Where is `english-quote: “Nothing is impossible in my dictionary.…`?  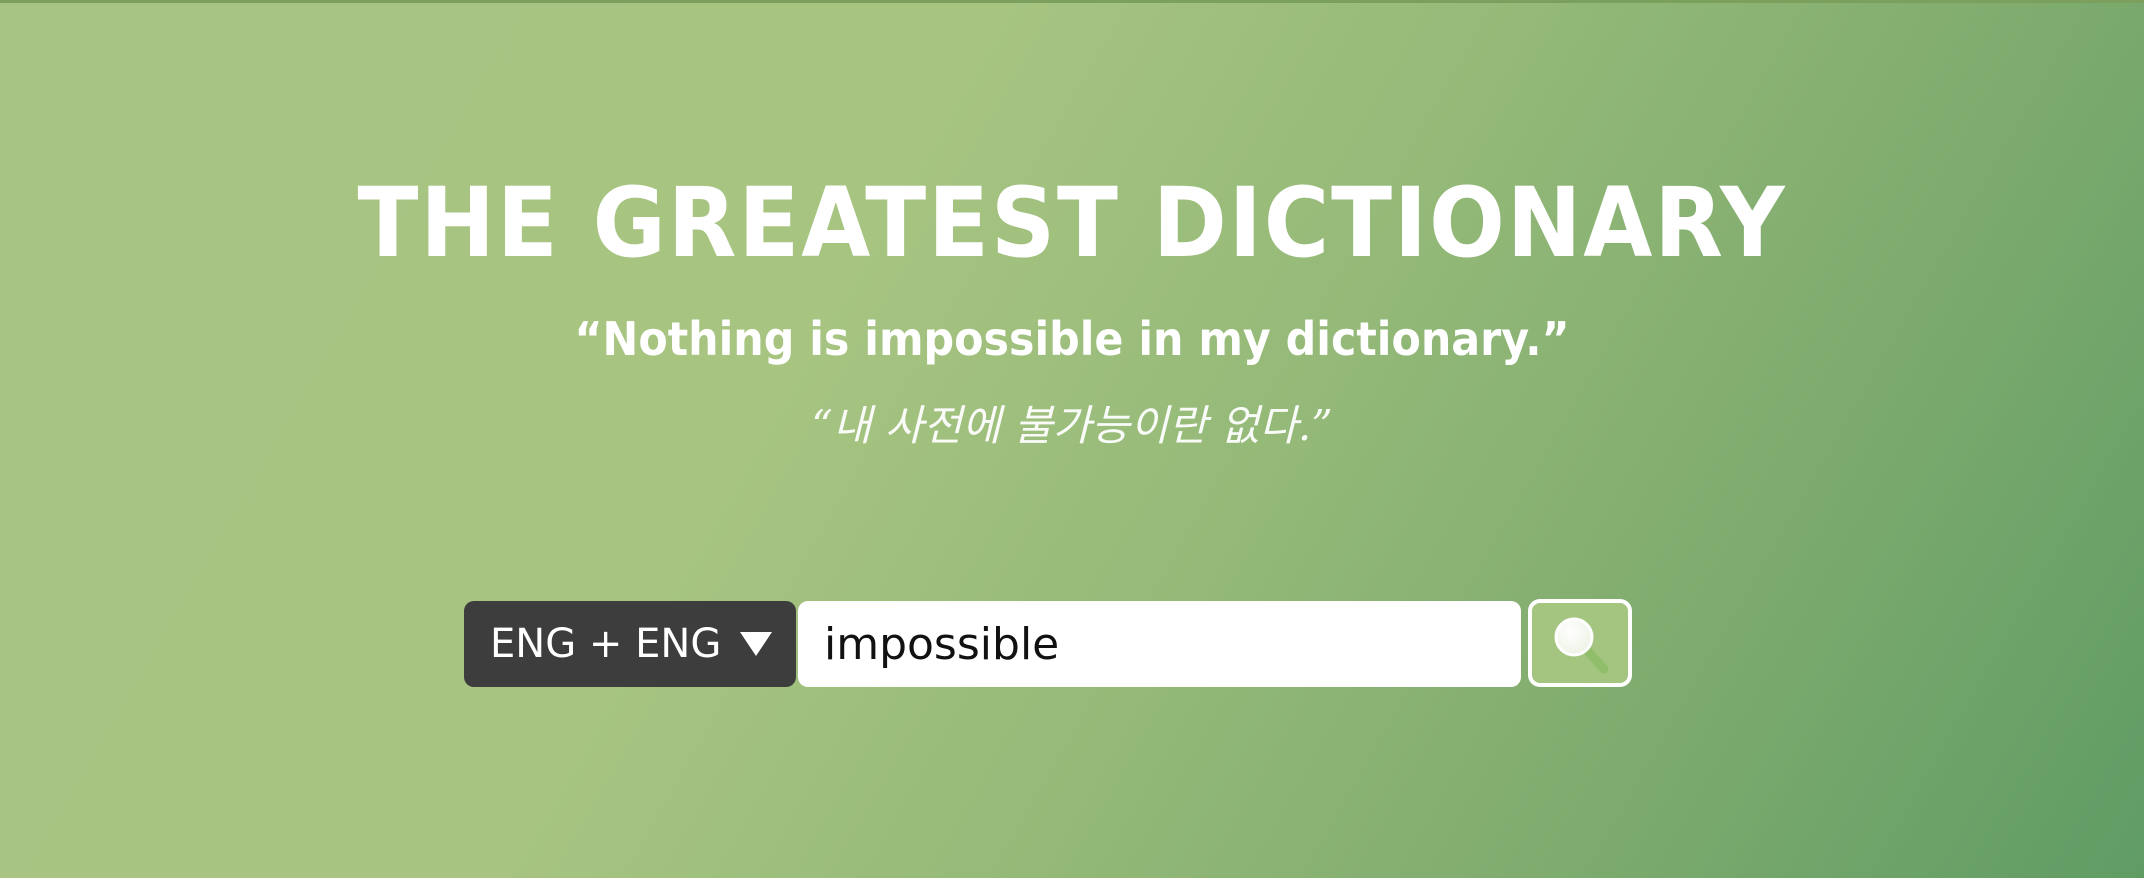 english-quote: “Nothing is impossible in my dictionary.… is located at coordinates (1072, 339).